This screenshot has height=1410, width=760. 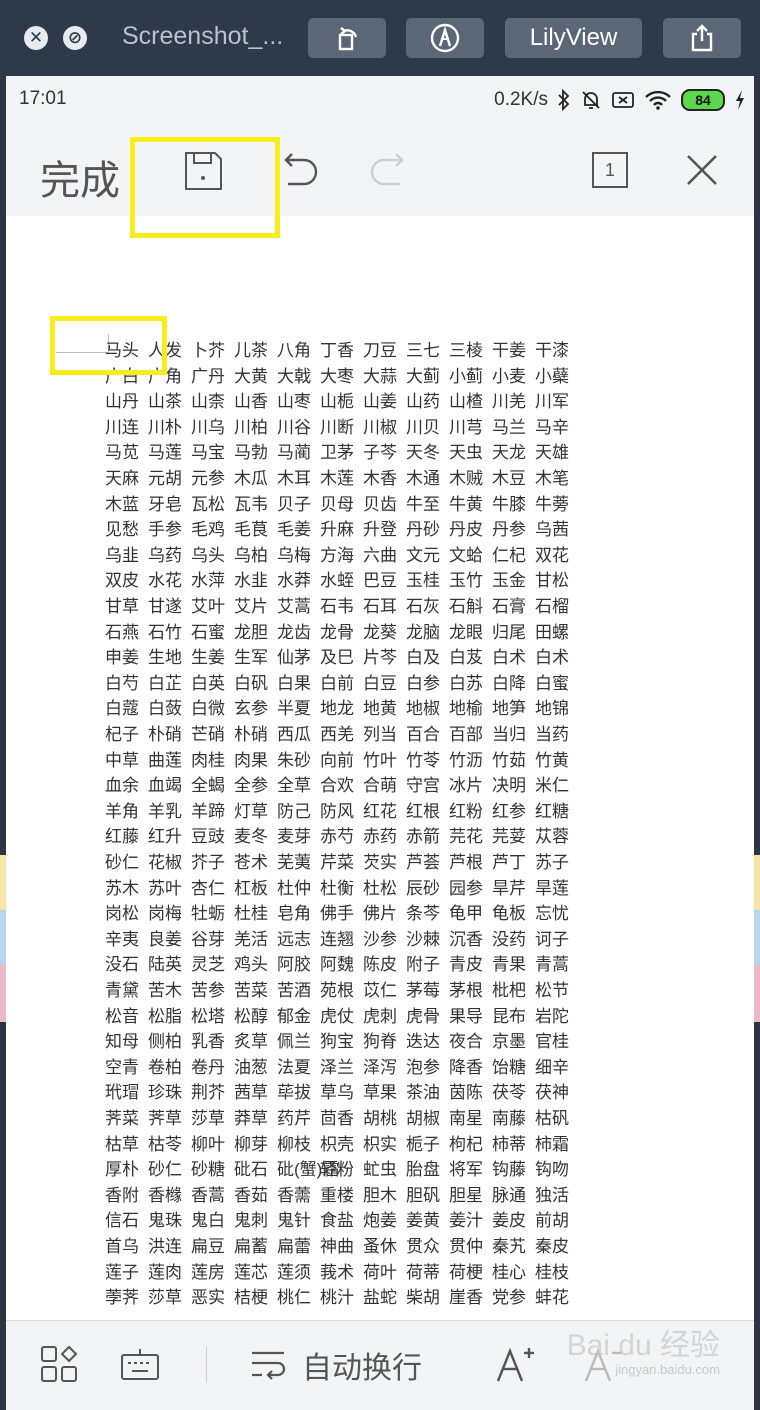 I want to click on herb-word: 白及, so click(x=423, y=658).